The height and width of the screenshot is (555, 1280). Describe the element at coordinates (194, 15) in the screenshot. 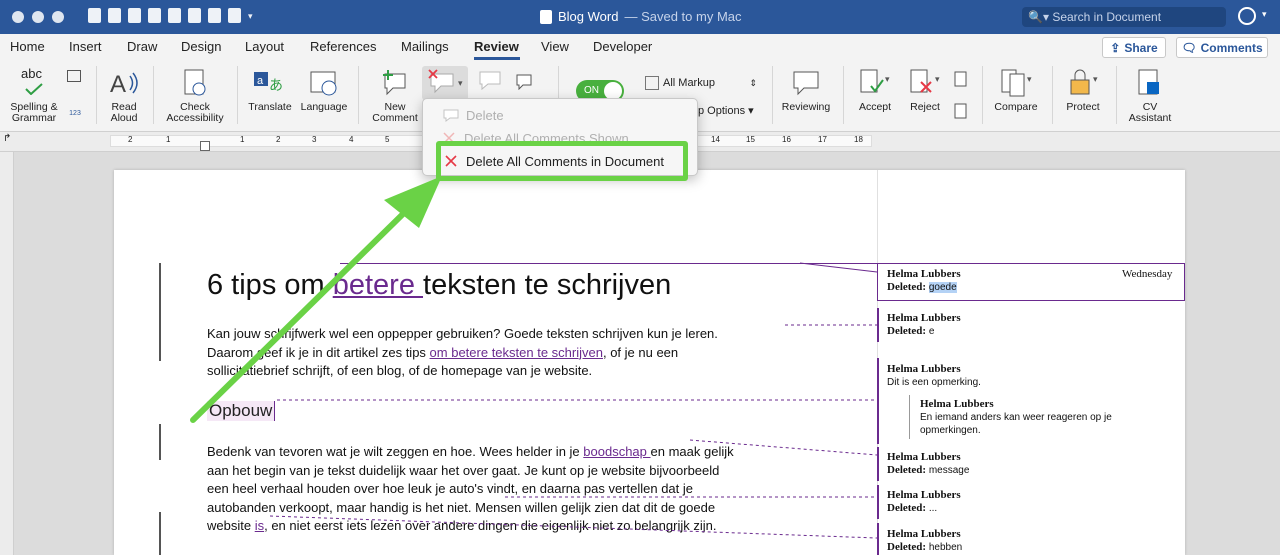

I see `paste-icon` at that location.